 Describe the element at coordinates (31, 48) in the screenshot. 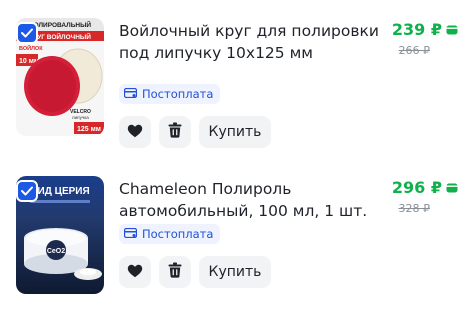

I see `image-text-side: ВОЙЛОК` at that location.